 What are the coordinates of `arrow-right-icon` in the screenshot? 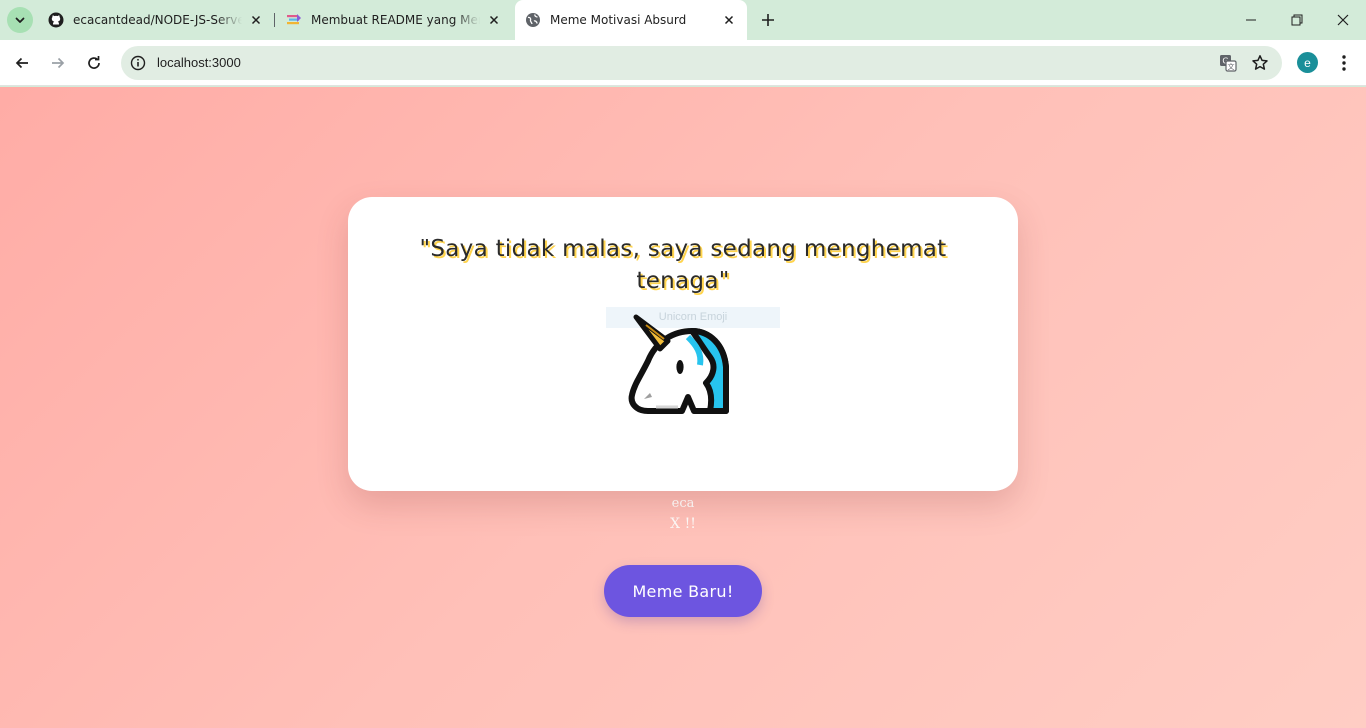 It's located at (58, 63).